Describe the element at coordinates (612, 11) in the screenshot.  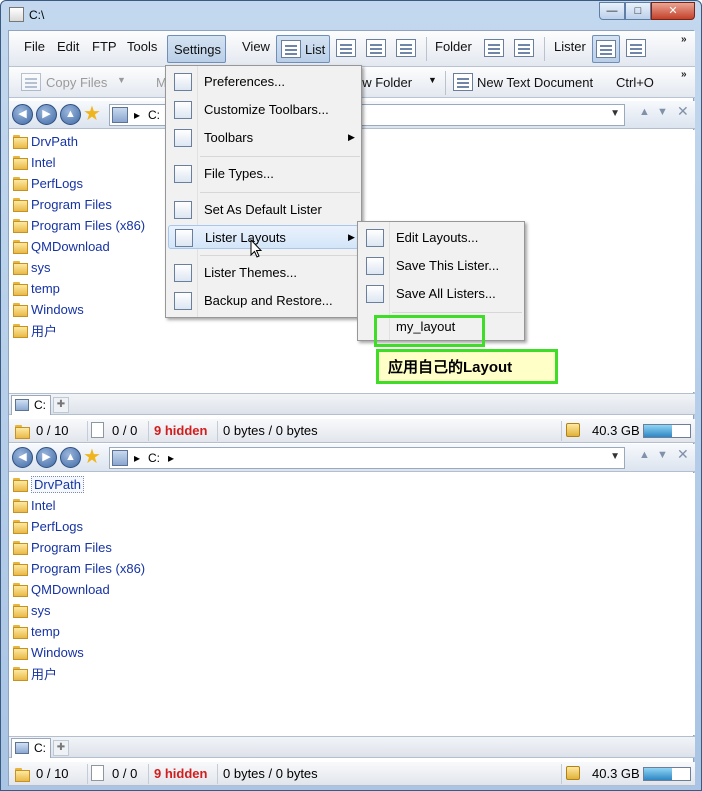
I see `minimize-button: —` at that location.